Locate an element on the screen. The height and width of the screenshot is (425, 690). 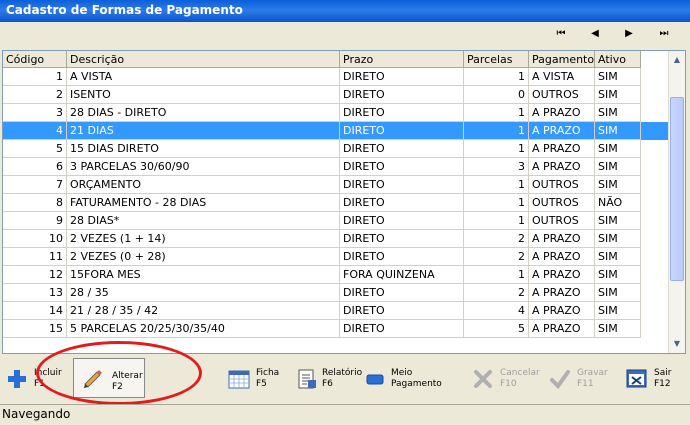
ficha-button: Ficha F5 is located at coordinates (258, 380).